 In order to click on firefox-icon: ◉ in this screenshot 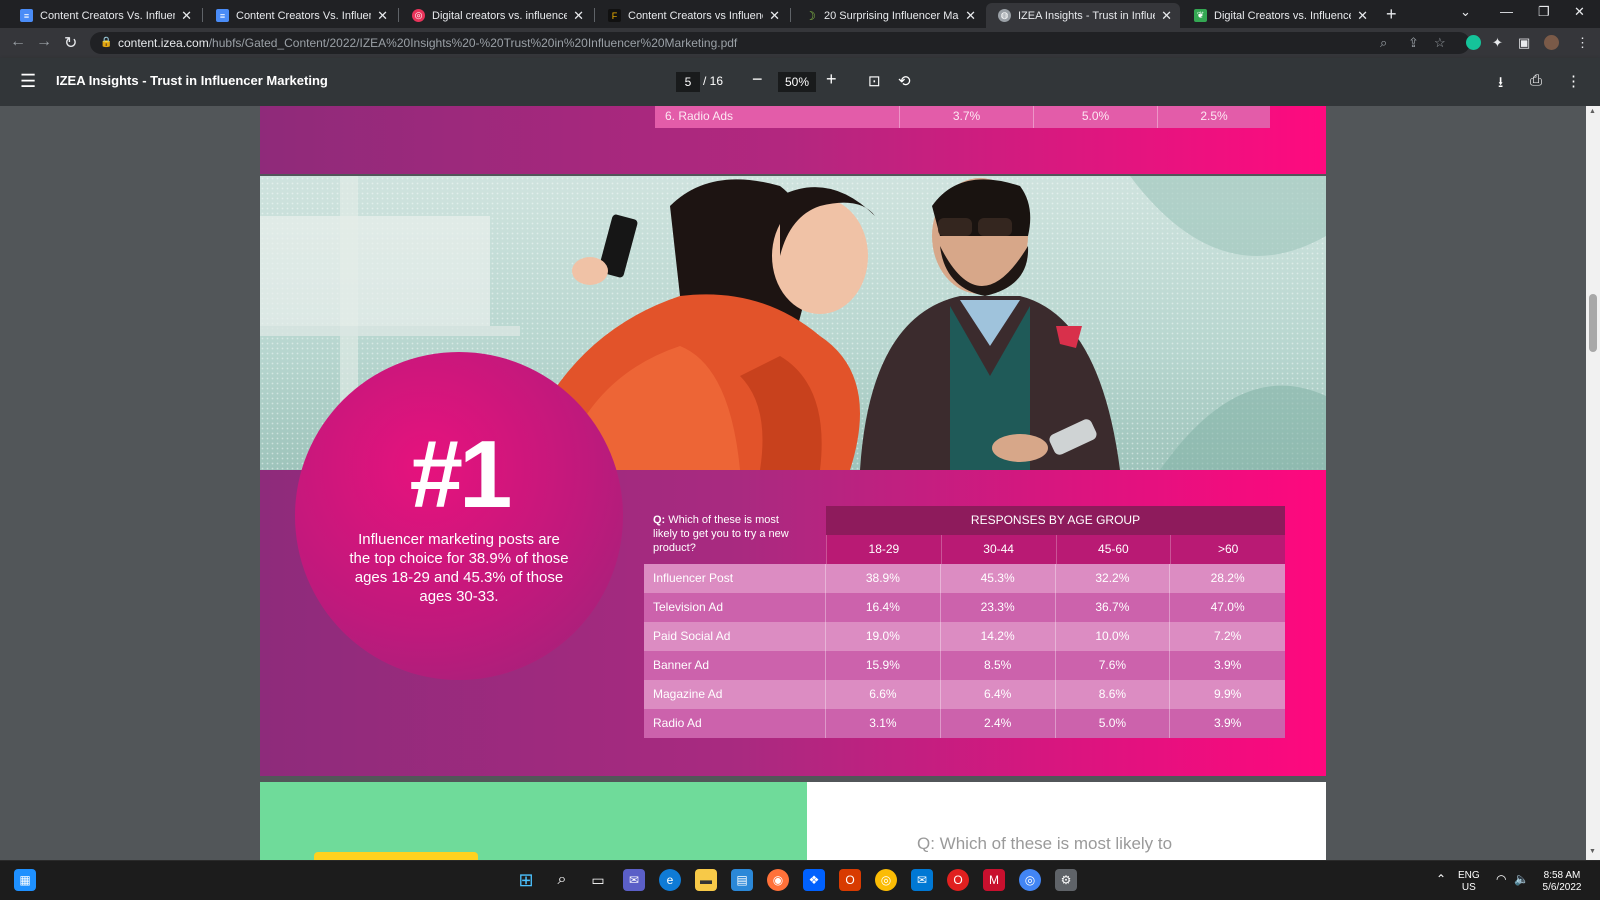, I will do `click(778, 880)`.